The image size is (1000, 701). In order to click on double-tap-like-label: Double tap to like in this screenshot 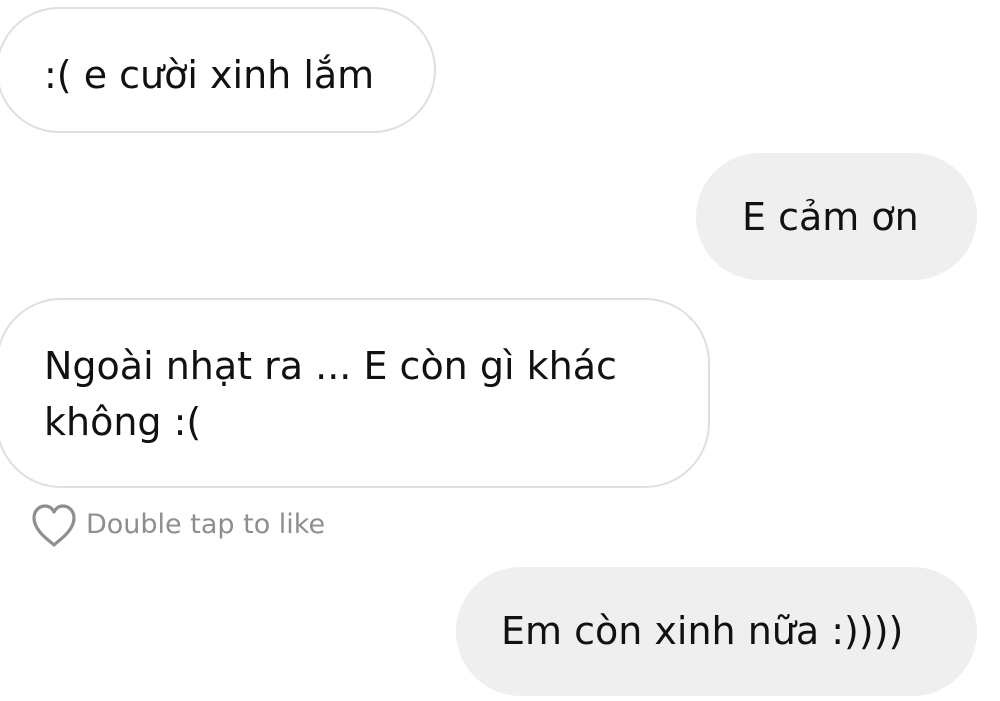, I will do `click(206, 524)`.